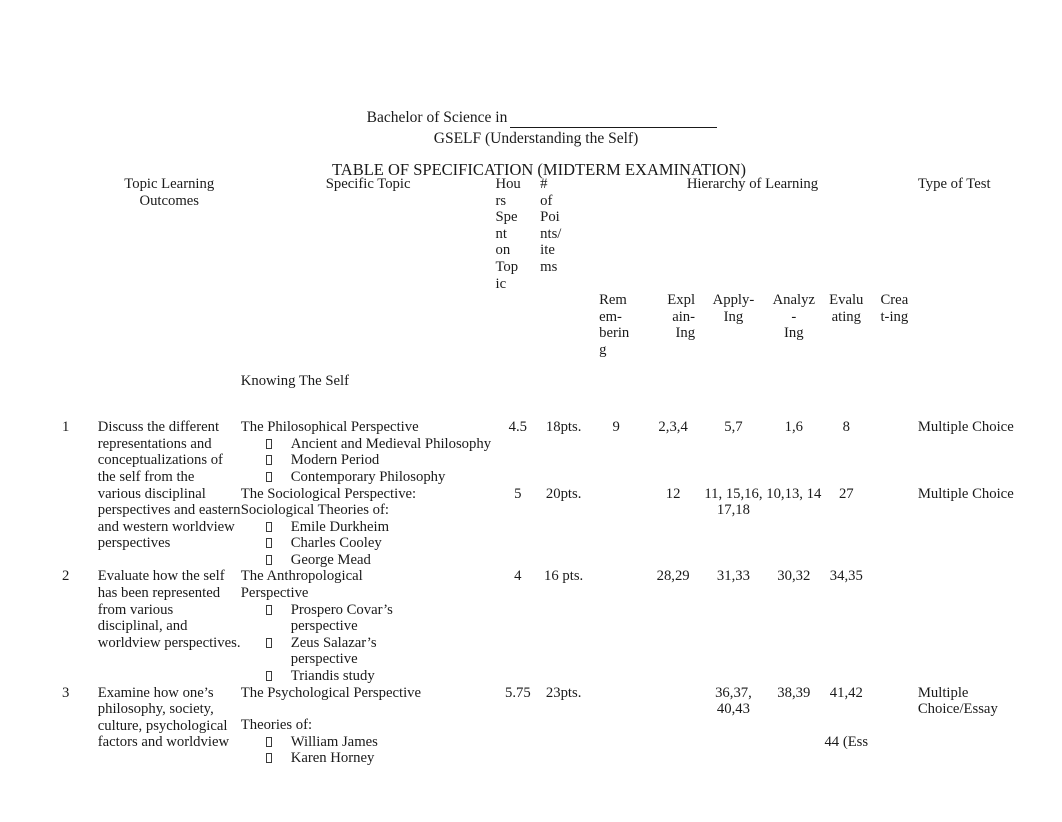  Describe the element at coordinates (563, 427) in the screenshot. I see `row-points: 18pts.` at that location.